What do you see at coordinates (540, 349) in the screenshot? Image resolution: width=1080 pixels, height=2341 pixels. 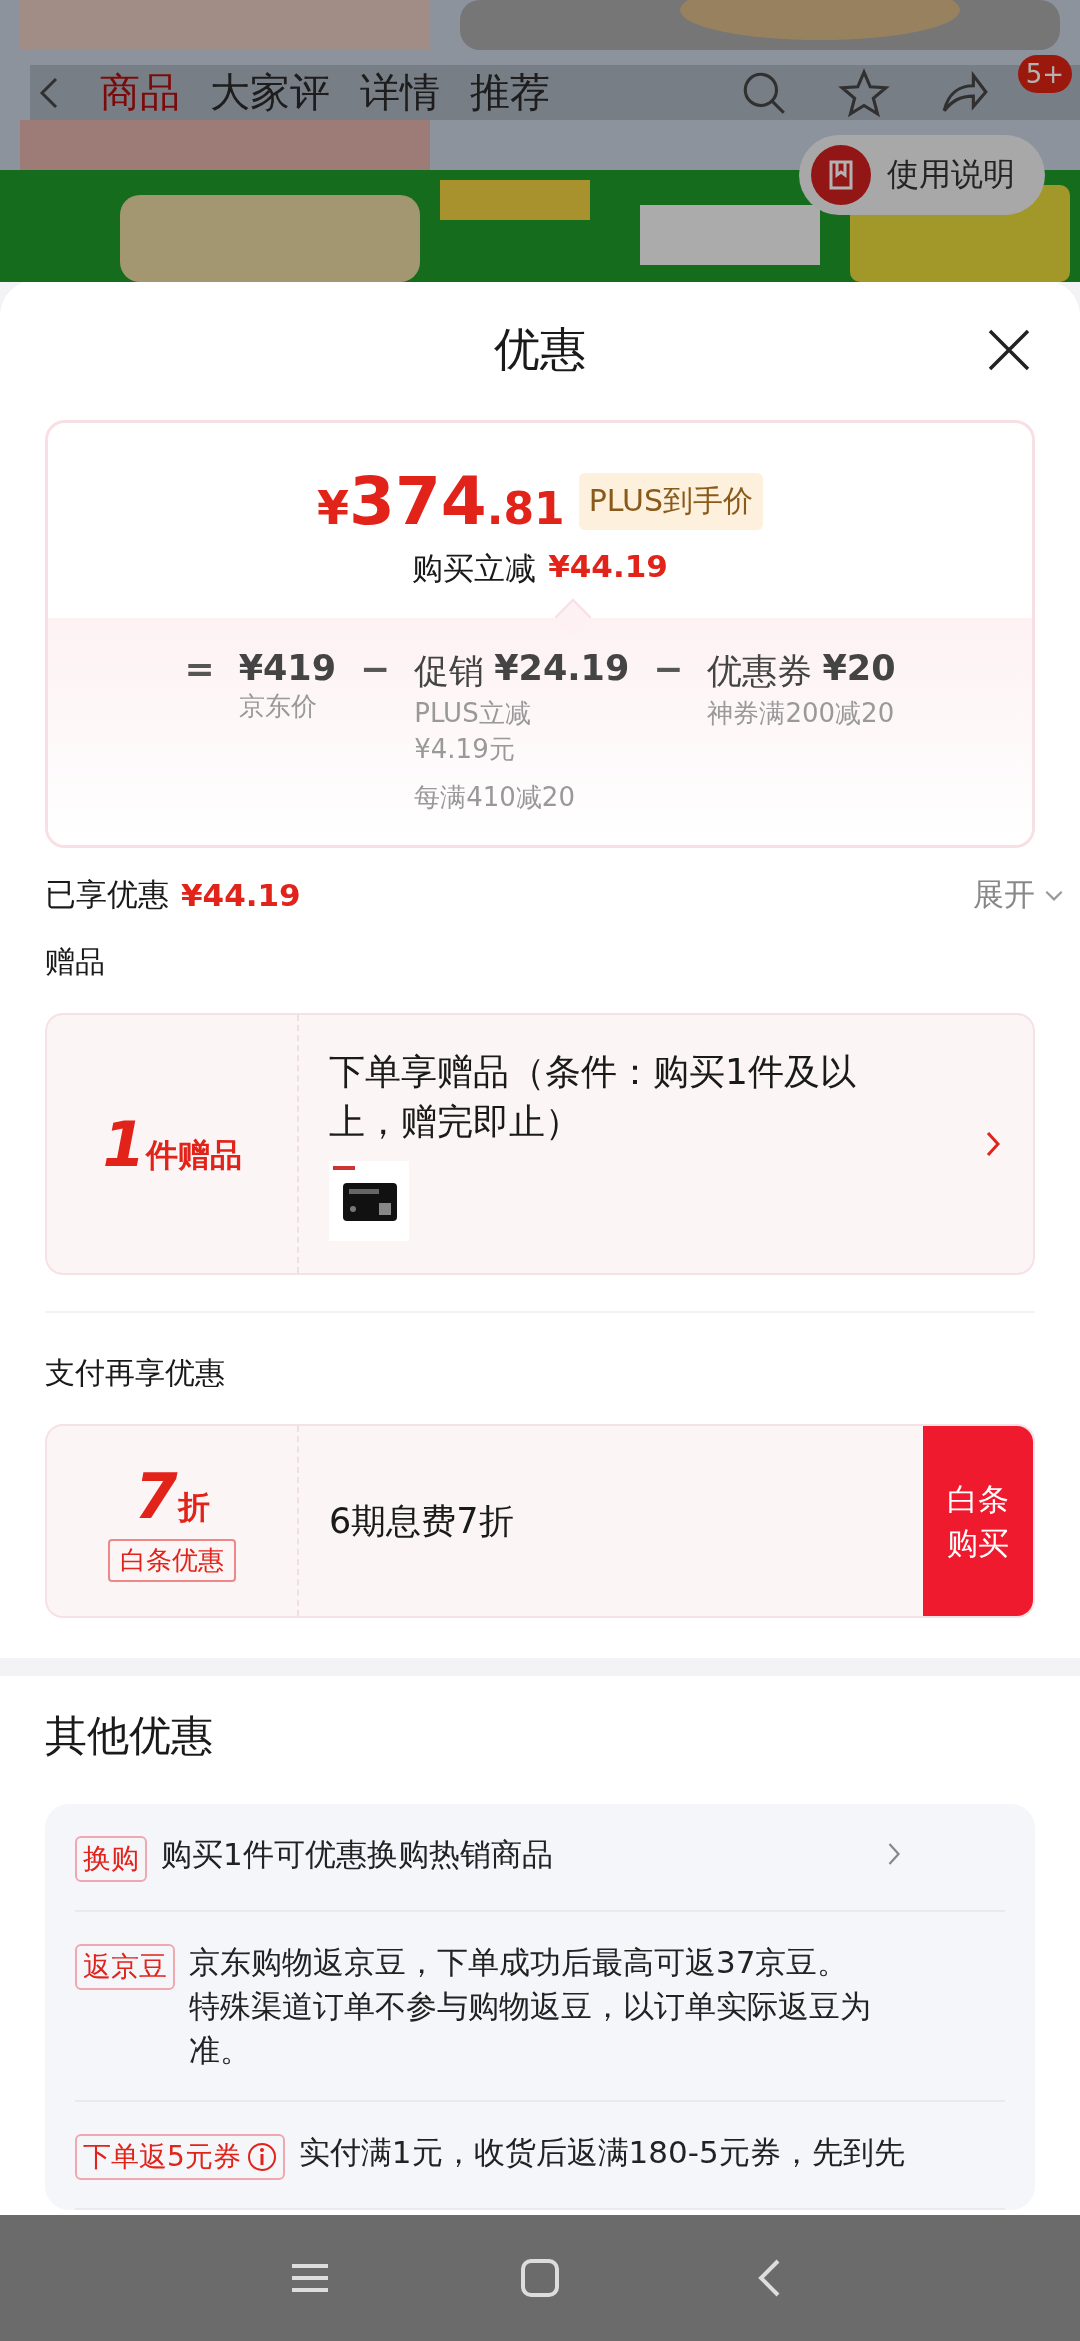 I see `sheet-title: 优惠` at bounding box center [540, 349].